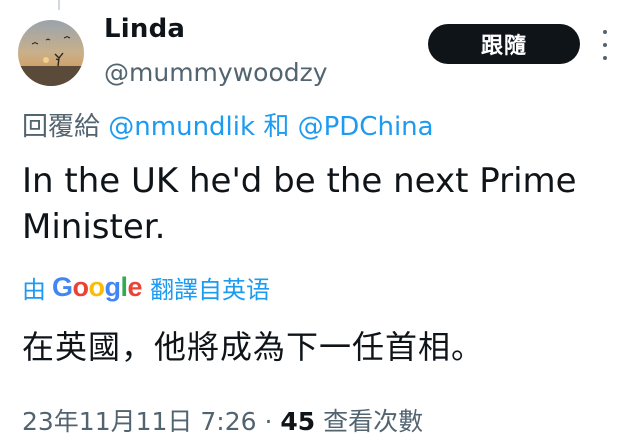  What do you see at coordinates (146, 287) in the screenshot?
I see `translation-attribution: 由 Google 翻譯自英语` at bounding box center [146, 287].